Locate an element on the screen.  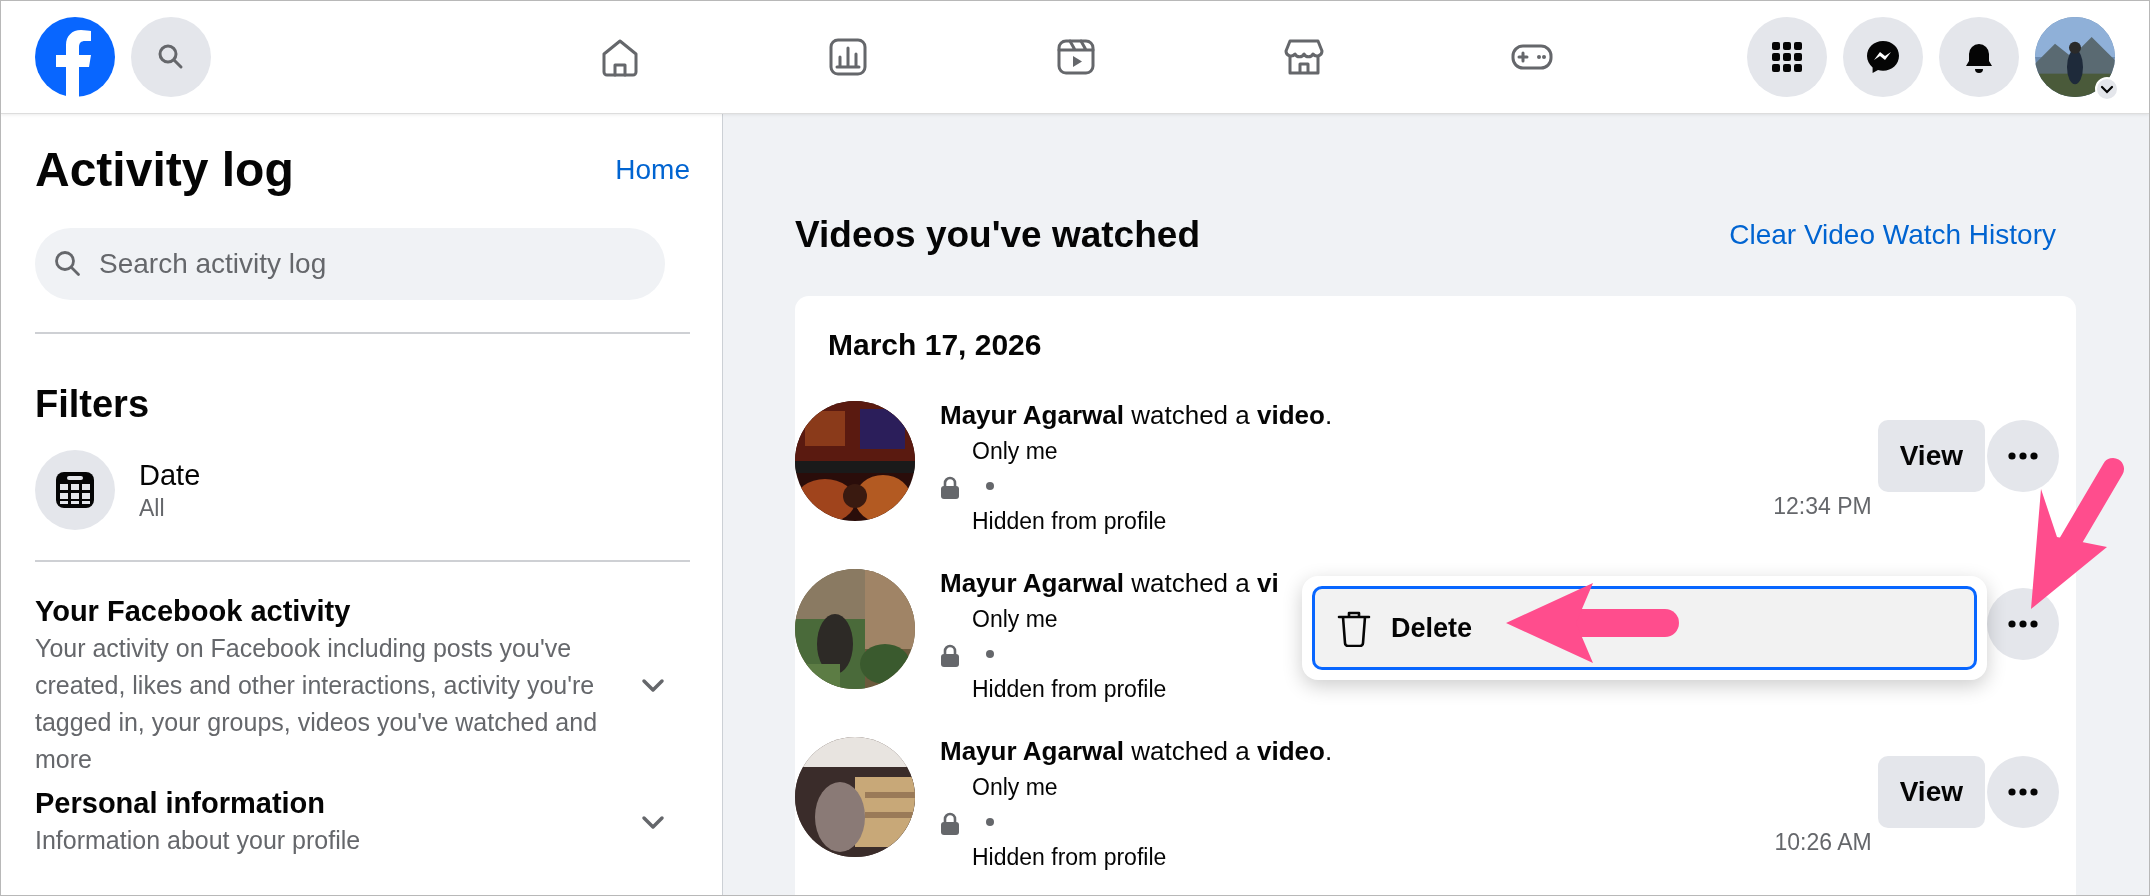
delete-menu-item: Delete is located at coordinates (1644, 628).